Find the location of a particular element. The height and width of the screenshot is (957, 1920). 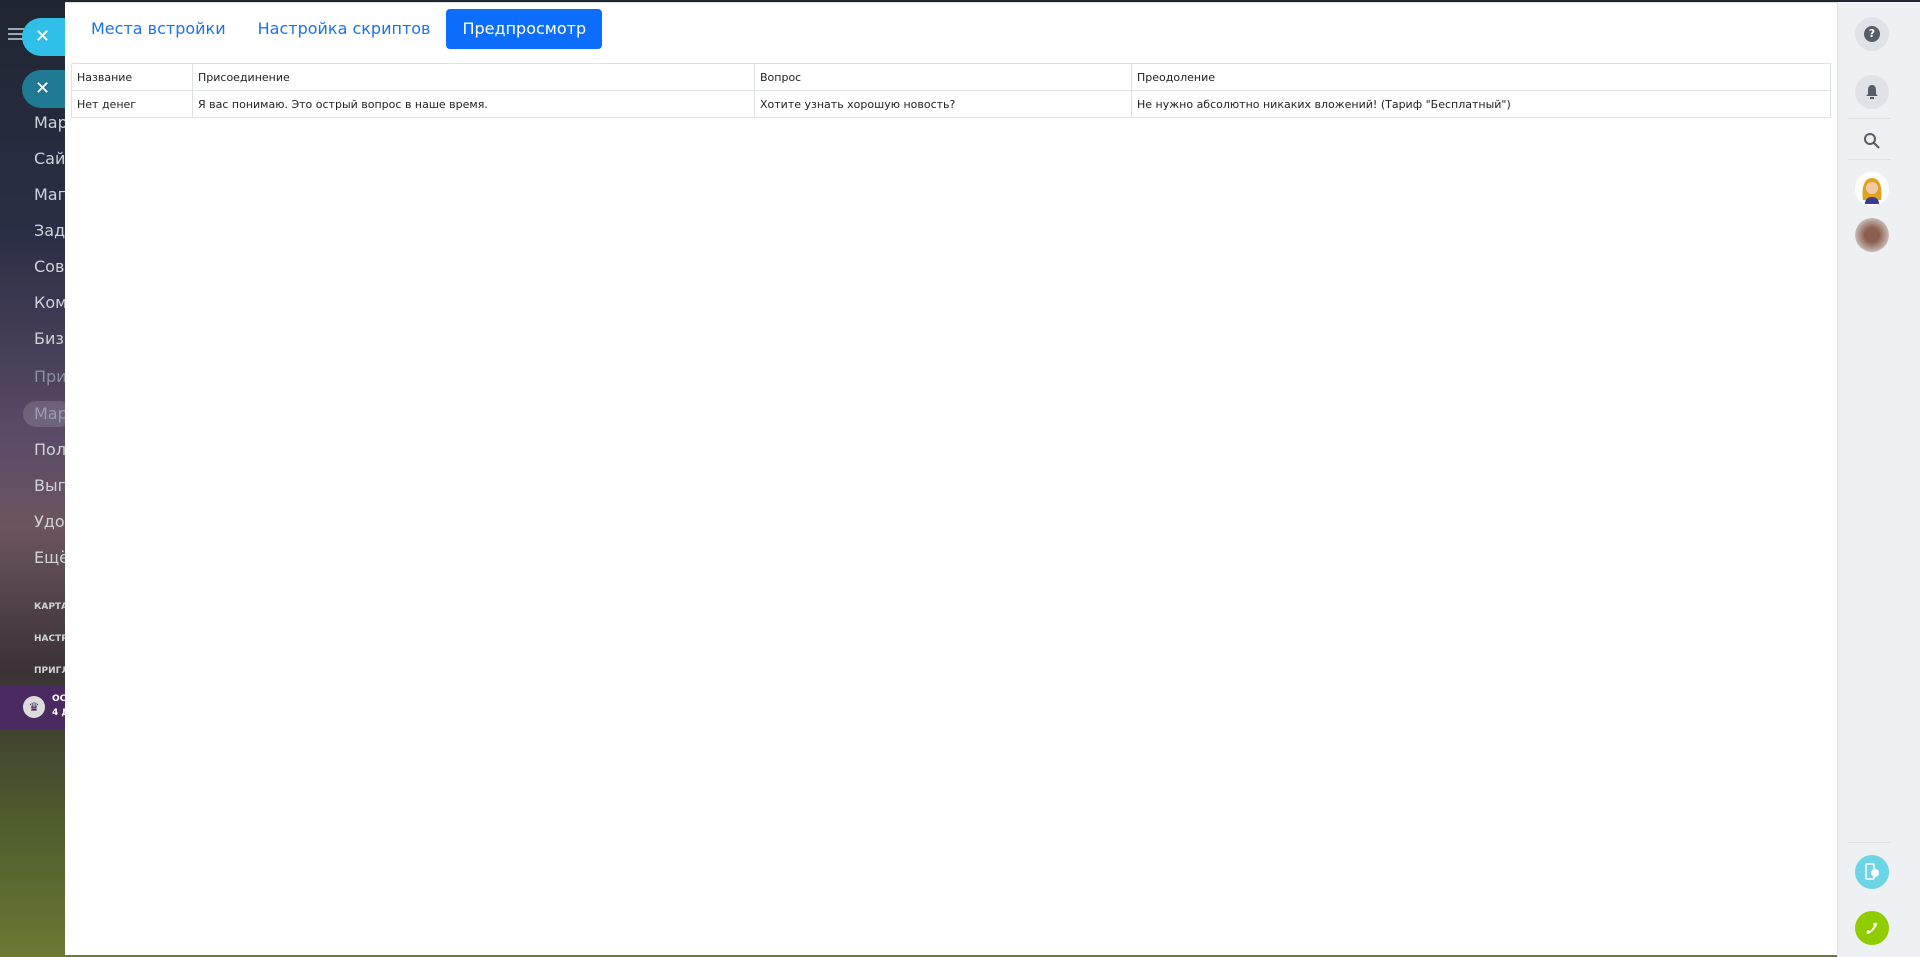

nav-item: Удоб is located at coordinates (49, 521).